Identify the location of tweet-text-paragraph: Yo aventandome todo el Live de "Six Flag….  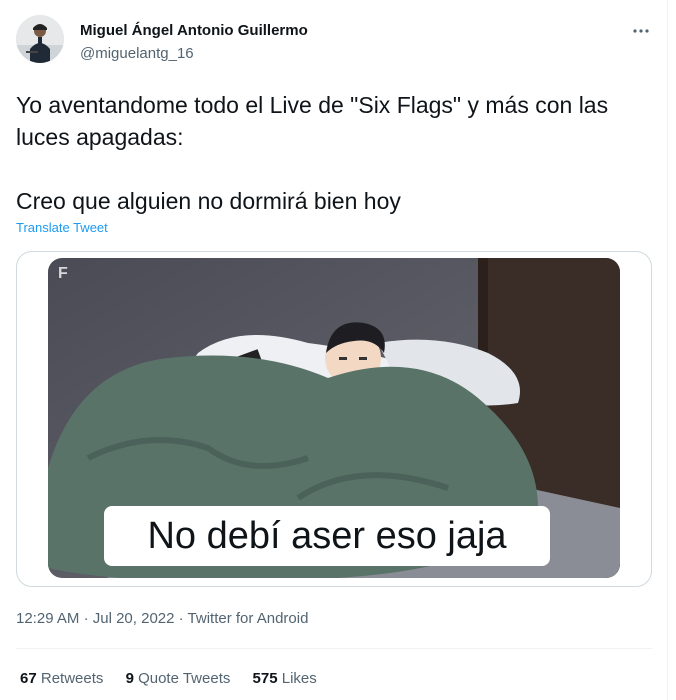
(312, 121).